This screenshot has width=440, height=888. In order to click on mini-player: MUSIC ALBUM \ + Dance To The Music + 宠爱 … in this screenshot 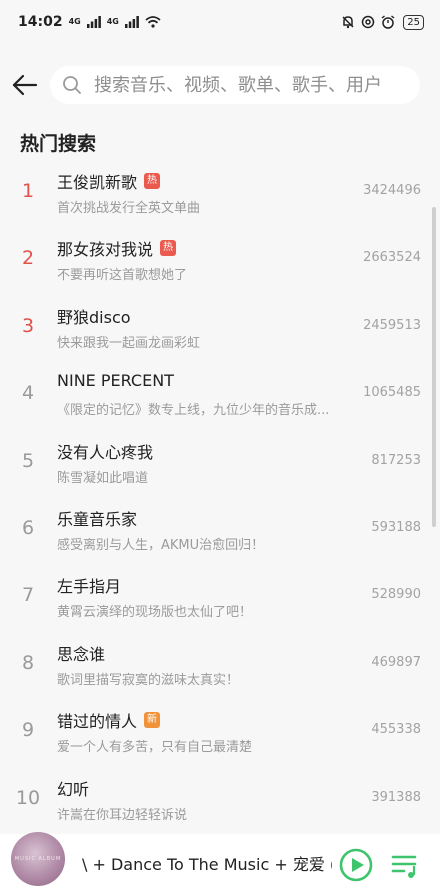, I will do `click(220, 860)`.